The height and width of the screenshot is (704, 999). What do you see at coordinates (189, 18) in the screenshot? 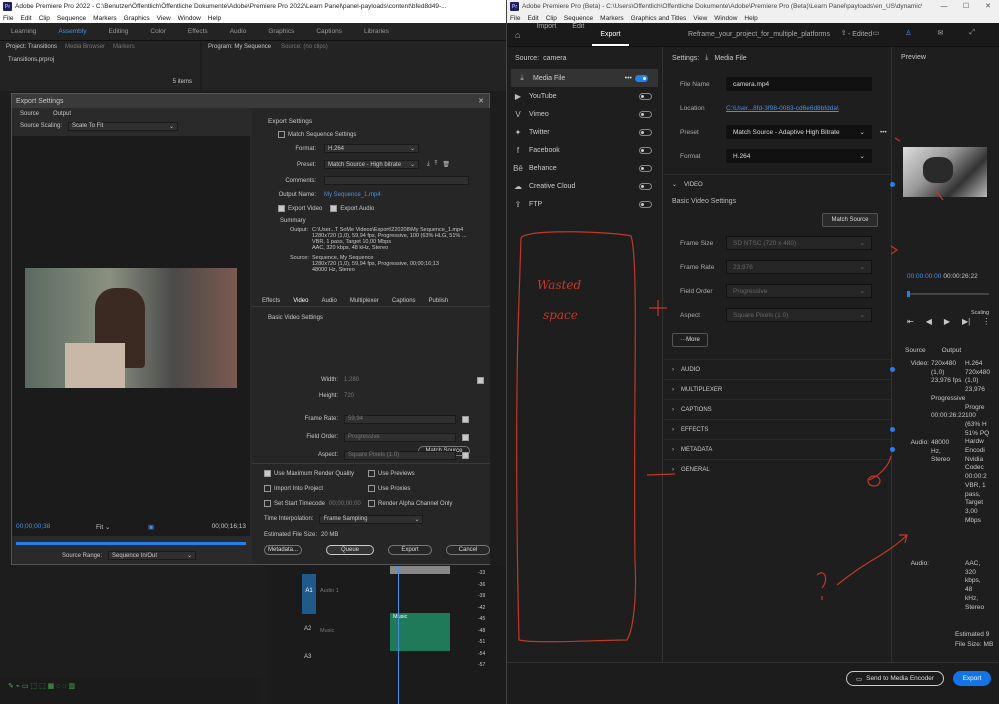
I see `menu-window: Window` at bounding box center [189, 18].